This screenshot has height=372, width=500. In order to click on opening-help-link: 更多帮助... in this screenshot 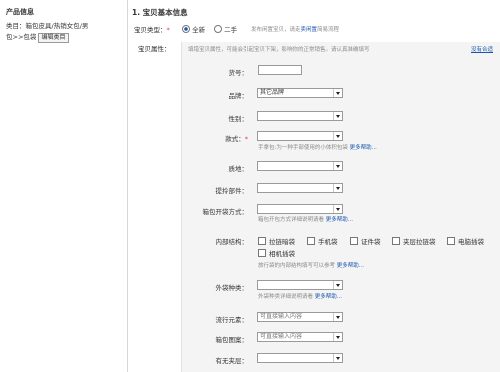, I will do `click(339, 220)`.